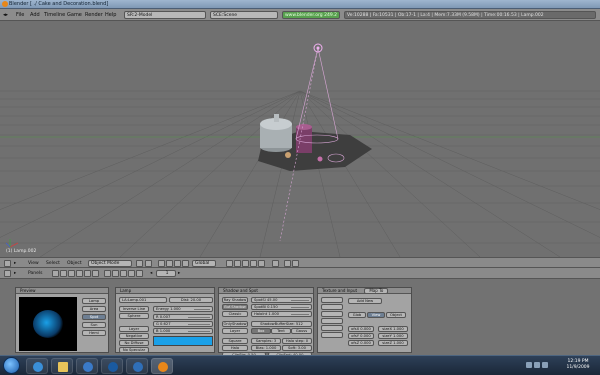  What do you see at coordinates (183, 317) in the screenshot?
I see `red-slider: R 0.007` at bounding box center [183, 317].